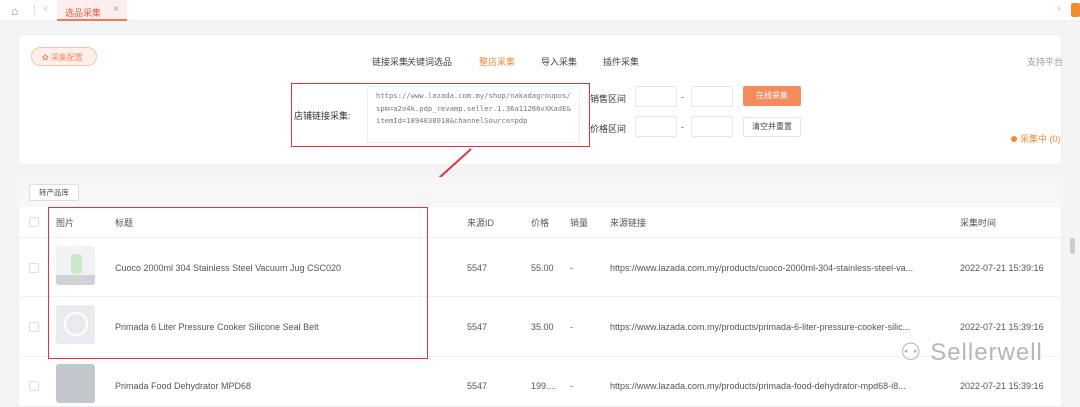 The height and width of the screenshot is (407, 1080). Describe the element at coordinates (75, 383) in the screenshot. I see `product-image` at that location.